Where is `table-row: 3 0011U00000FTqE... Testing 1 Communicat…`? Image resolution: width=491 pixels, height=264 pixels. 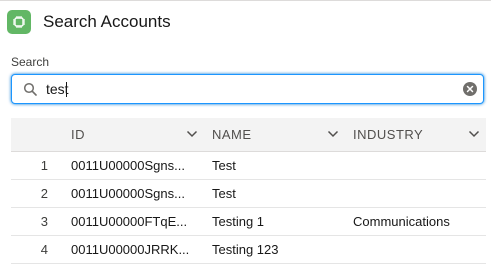 table-row: 3 0011U00000FTqE... Testing 1 Communicat… is located at coordinates (248, 222).